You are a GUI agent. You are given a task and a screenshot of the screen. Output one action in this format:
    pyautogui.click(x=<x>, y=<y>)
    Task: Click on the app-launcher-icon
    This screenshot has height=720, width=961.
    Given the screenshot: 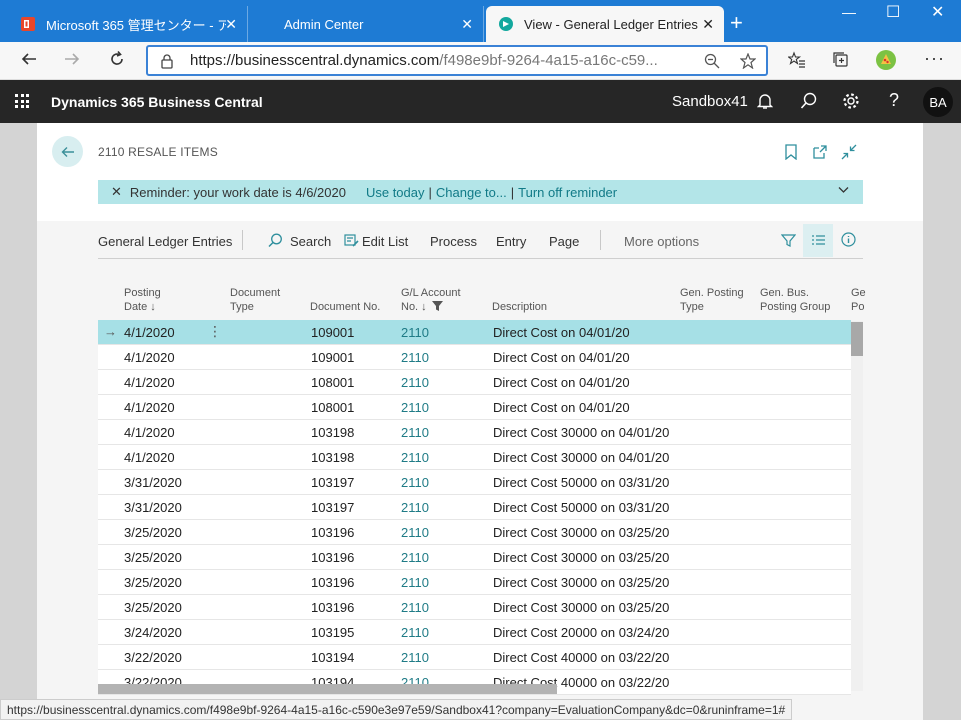 What is the action you would take?
    pyautogui.click(x=22, y=101)
    